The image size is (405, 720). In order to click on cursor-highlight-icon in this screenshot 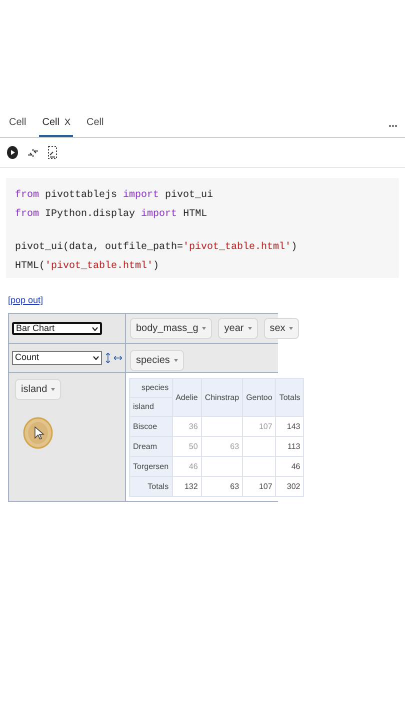, I will do `click(38, 433)`.